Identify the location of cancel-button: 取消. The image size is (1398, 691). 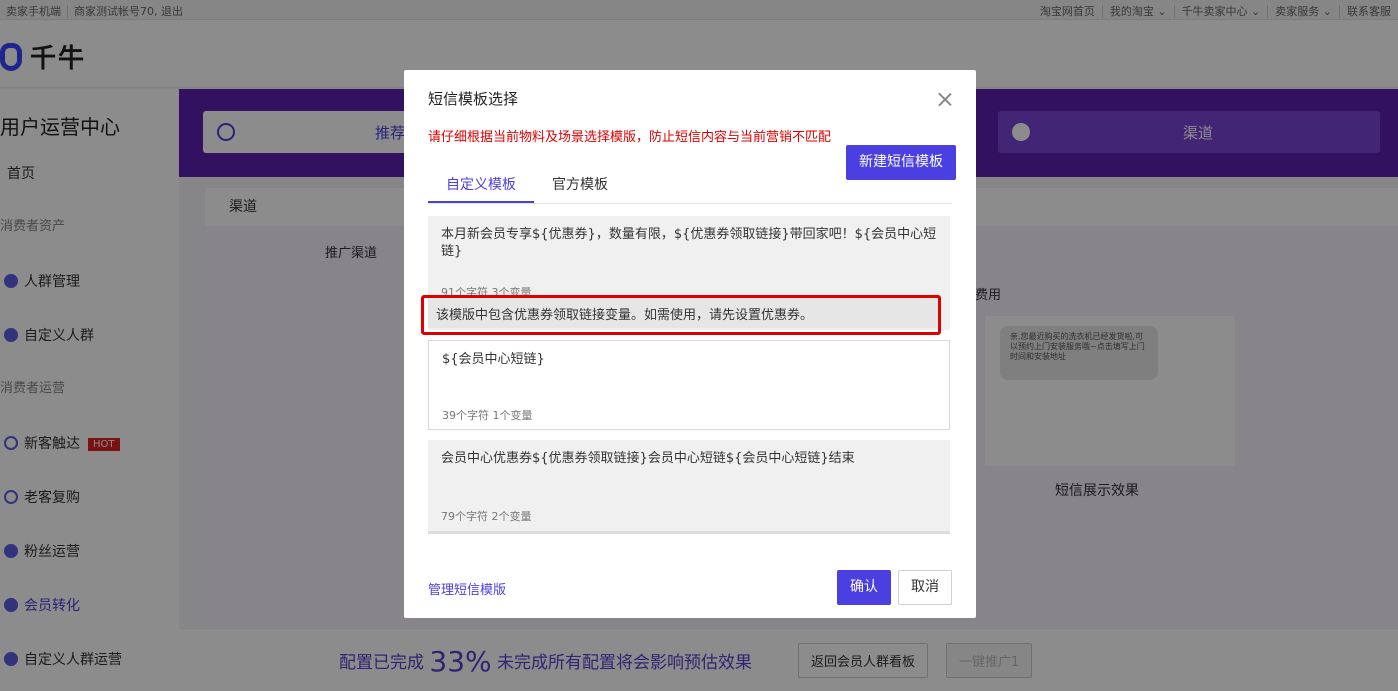
(925, 587).